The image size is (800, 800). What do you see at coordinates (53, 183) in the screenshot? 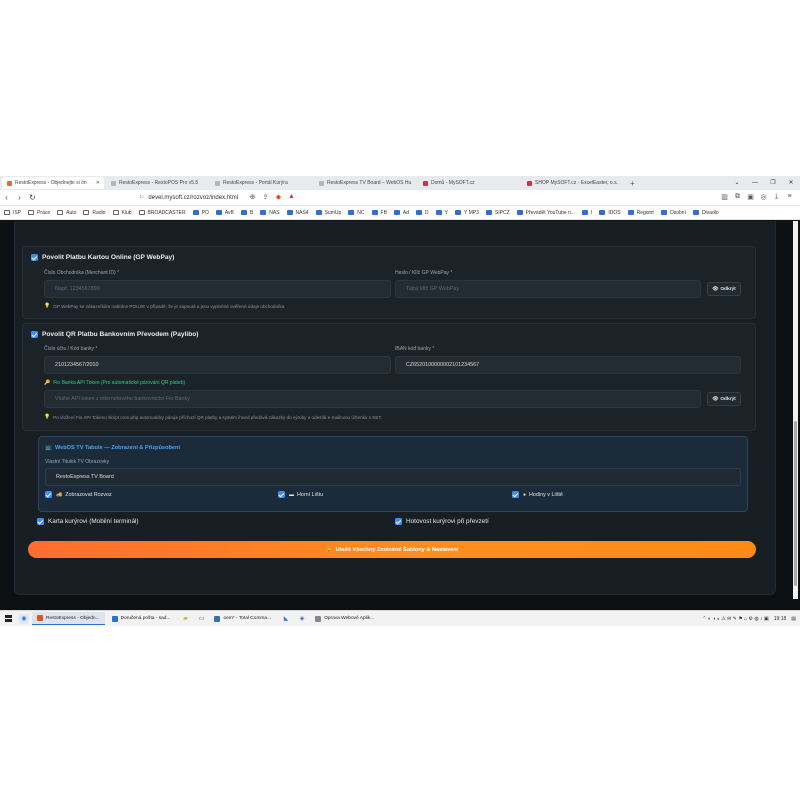
I see `browser-tab-1: RestoExpress - Objednejte si ön ✕` at bounding box center [53, 183].